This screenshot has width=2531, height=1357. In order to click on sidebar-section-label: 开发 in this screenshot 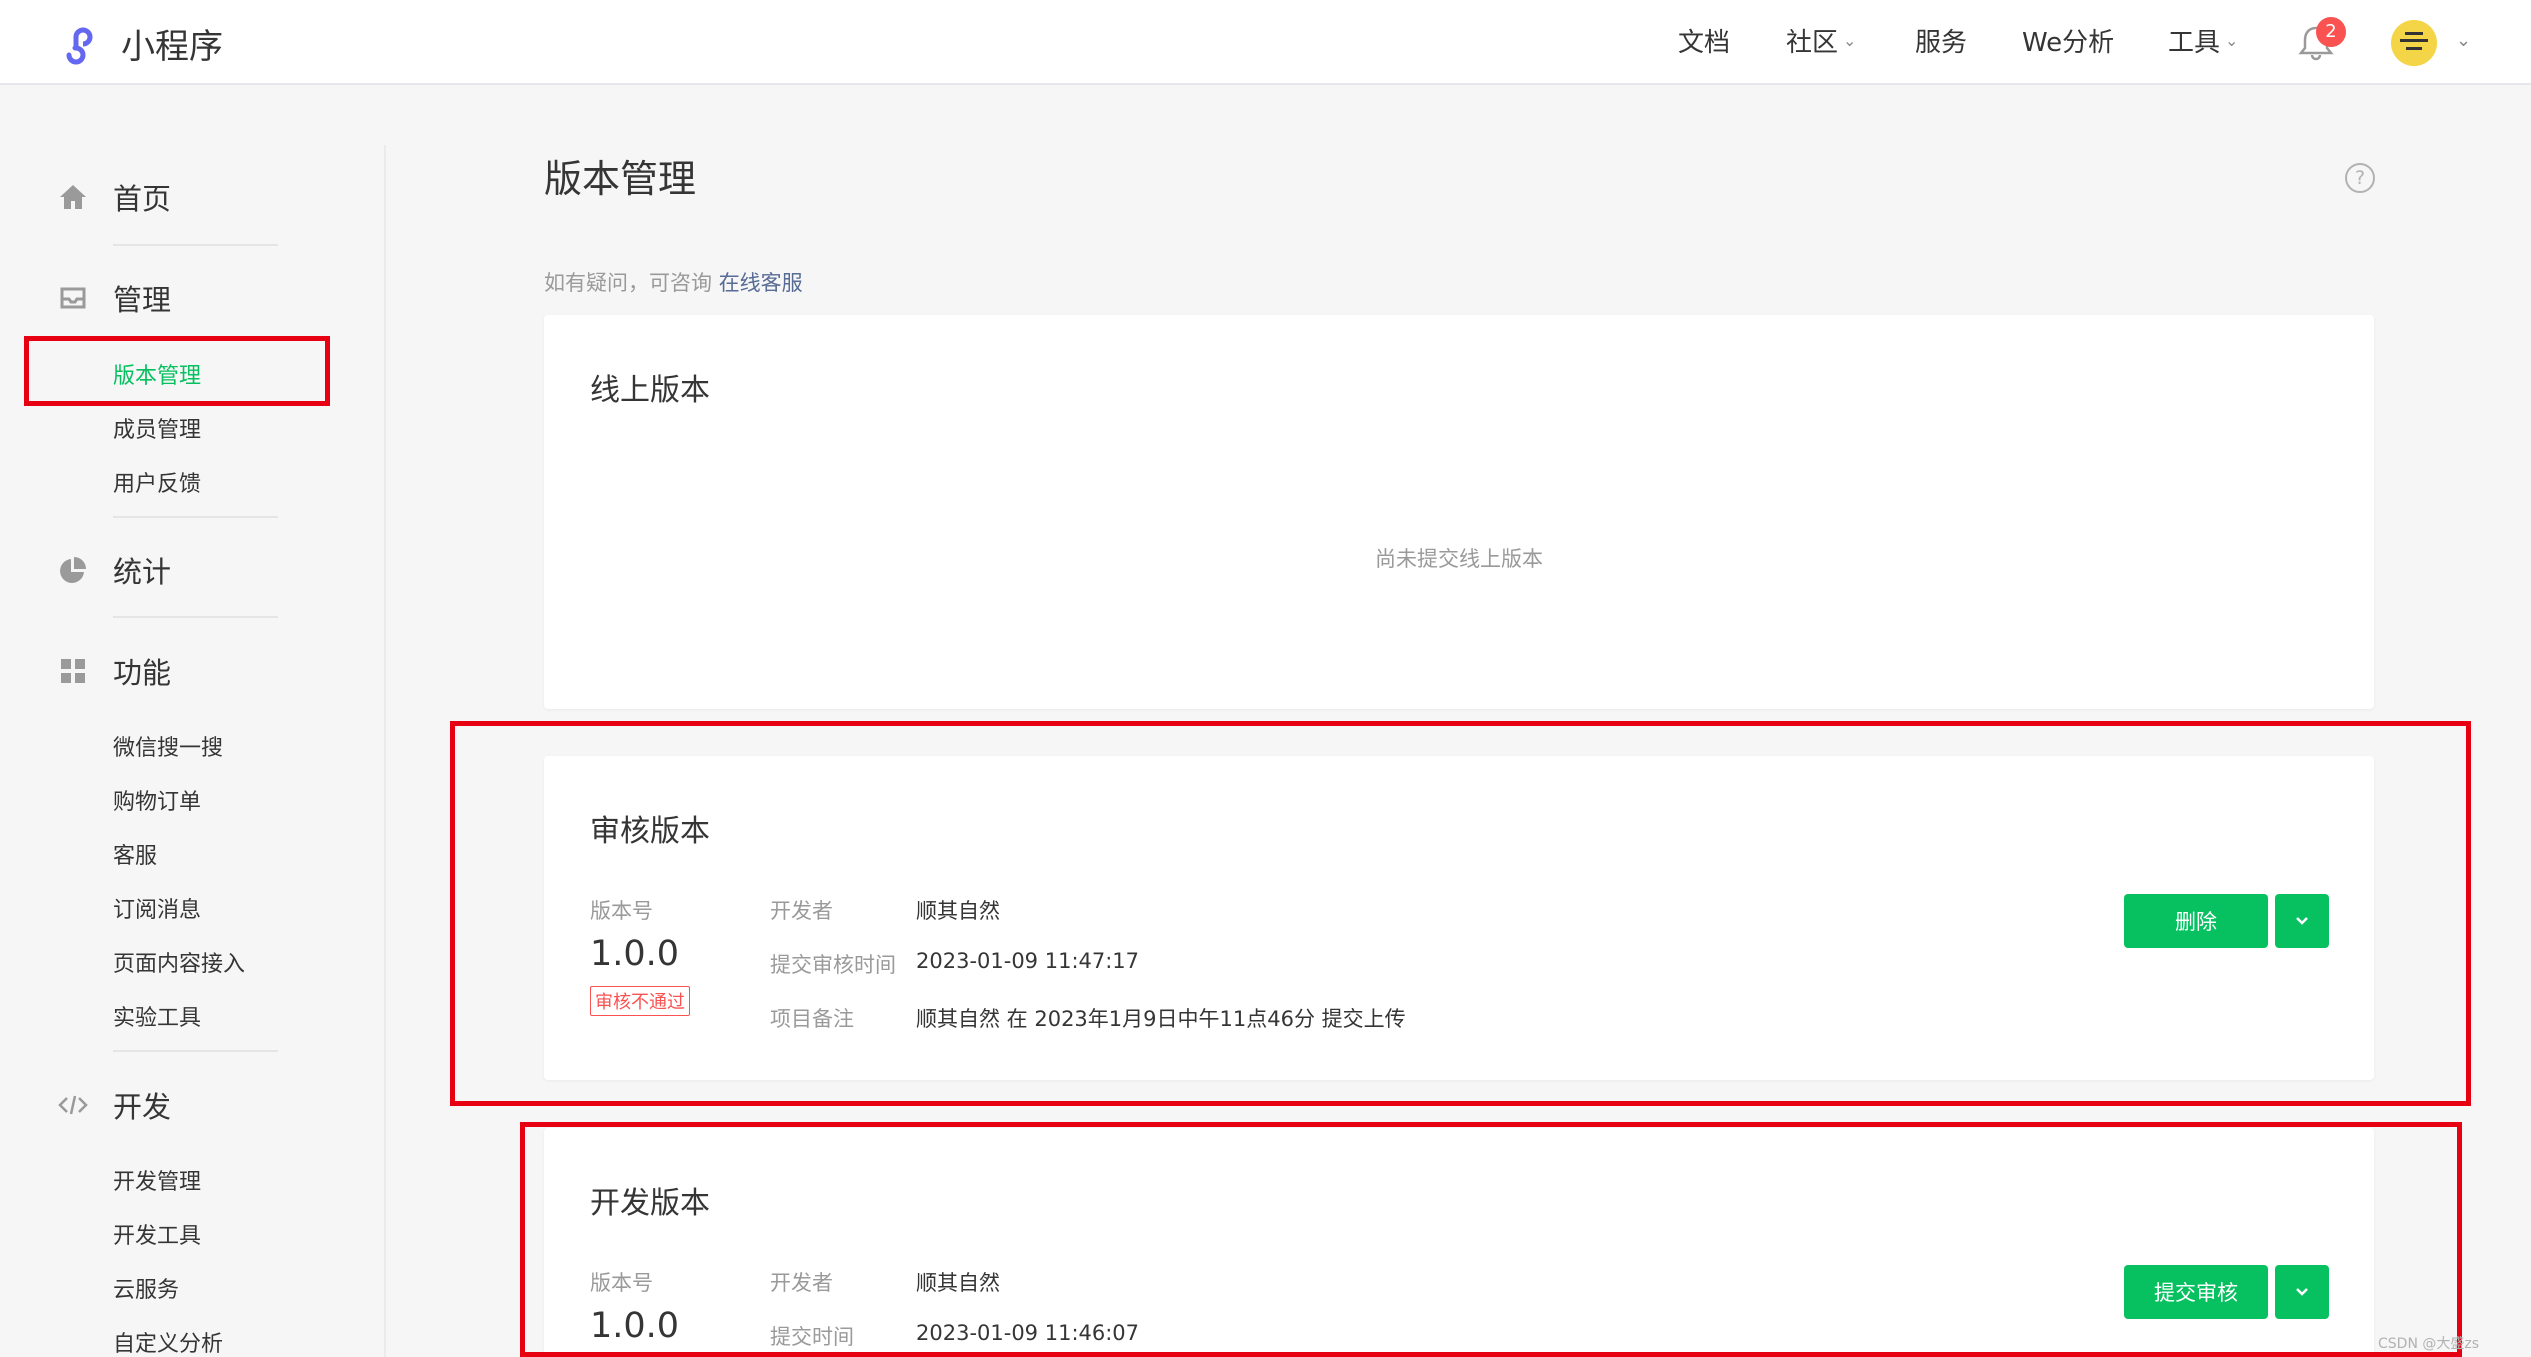, I will do `click(142, 1107)`.